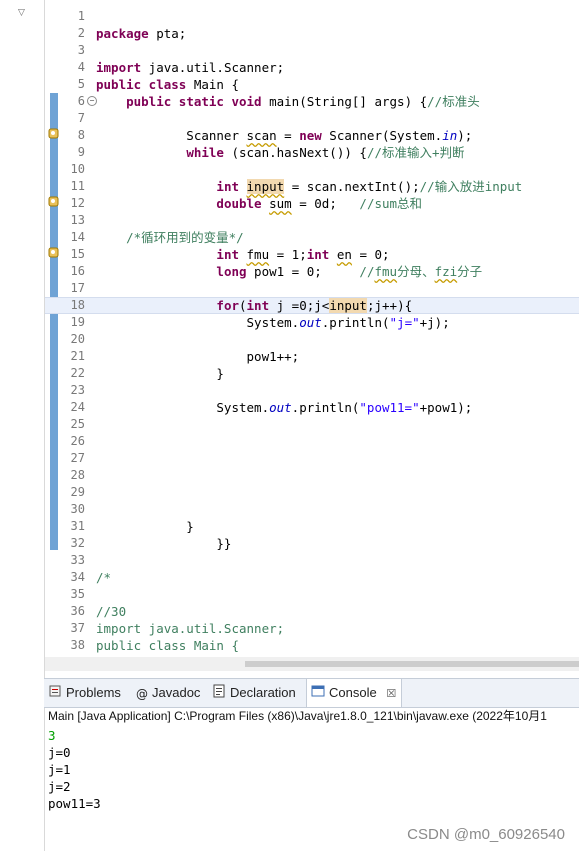 The height and width of the screenshot is (851, 579). Describe the element at coordinates (22, 425) in the screenshot. I see `outline-gutter: ▽` at that location.